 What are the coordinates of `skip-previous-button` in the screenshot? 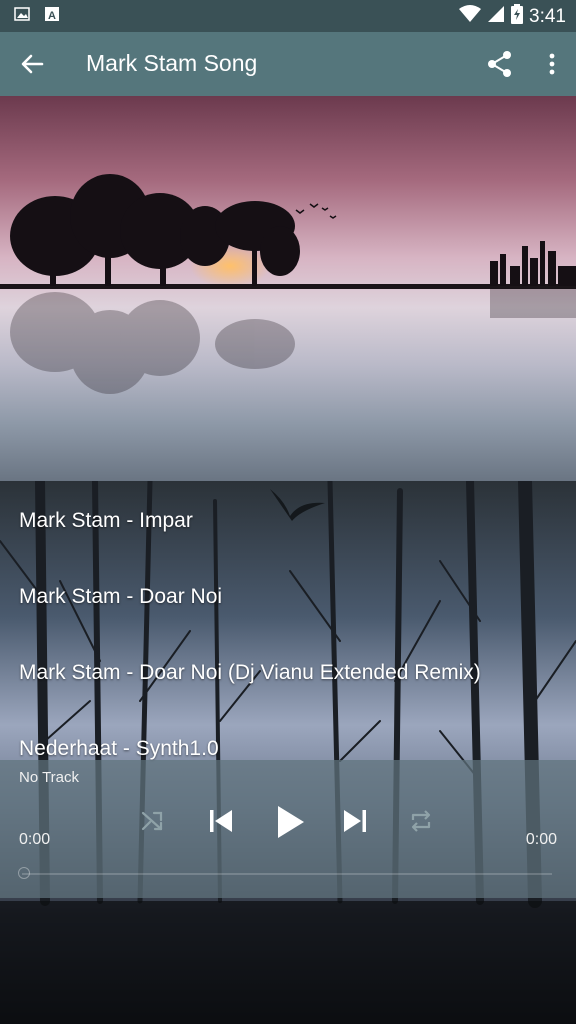 It's located at (221, 823).